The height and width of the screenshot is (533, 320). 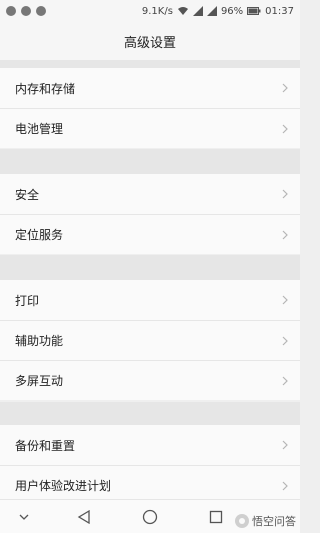 I want to click on watermark-text: 悟空问答, so click(x=274, y=521).